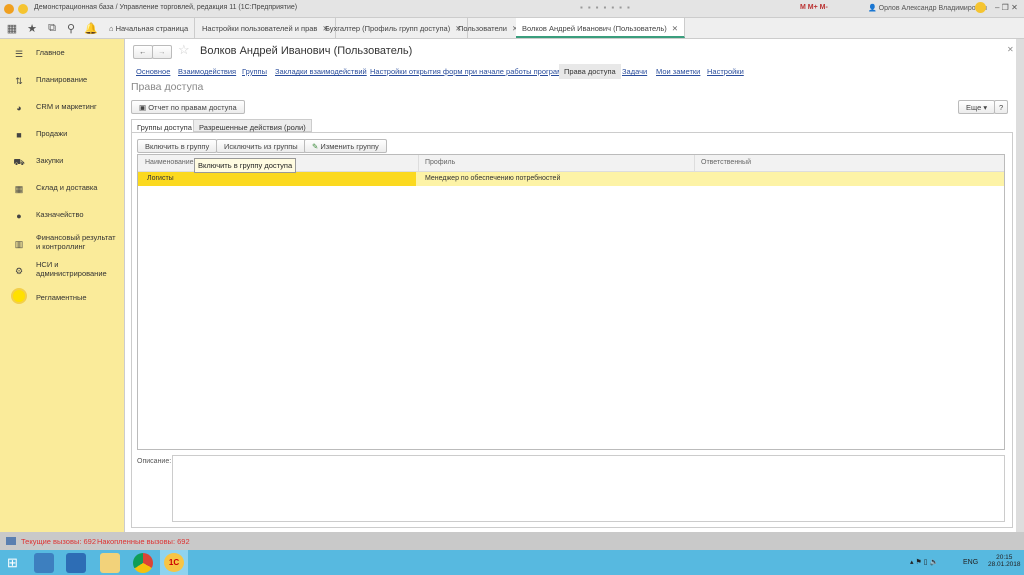 This screenshot has height=575, width=1024. What do you see at coordinates (1006, 7) in the screenshot?
I see `window-controls: – ❐ ✕` at bounding box center [1006, 7].